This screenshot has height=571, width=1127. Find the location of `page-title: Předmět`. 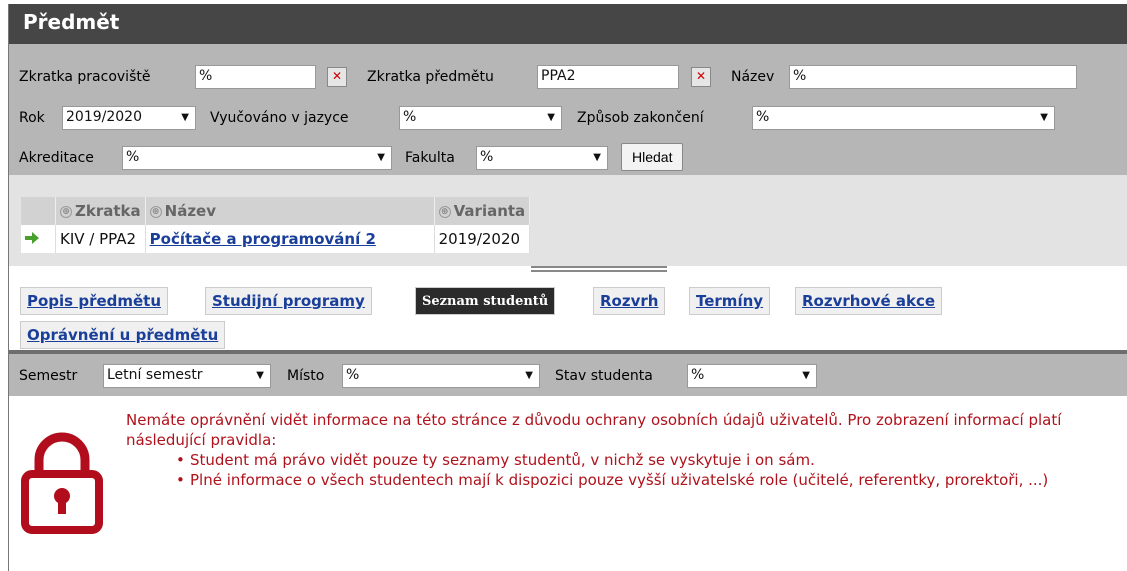

page-title: Předmět is located at coordinates (71, 22).